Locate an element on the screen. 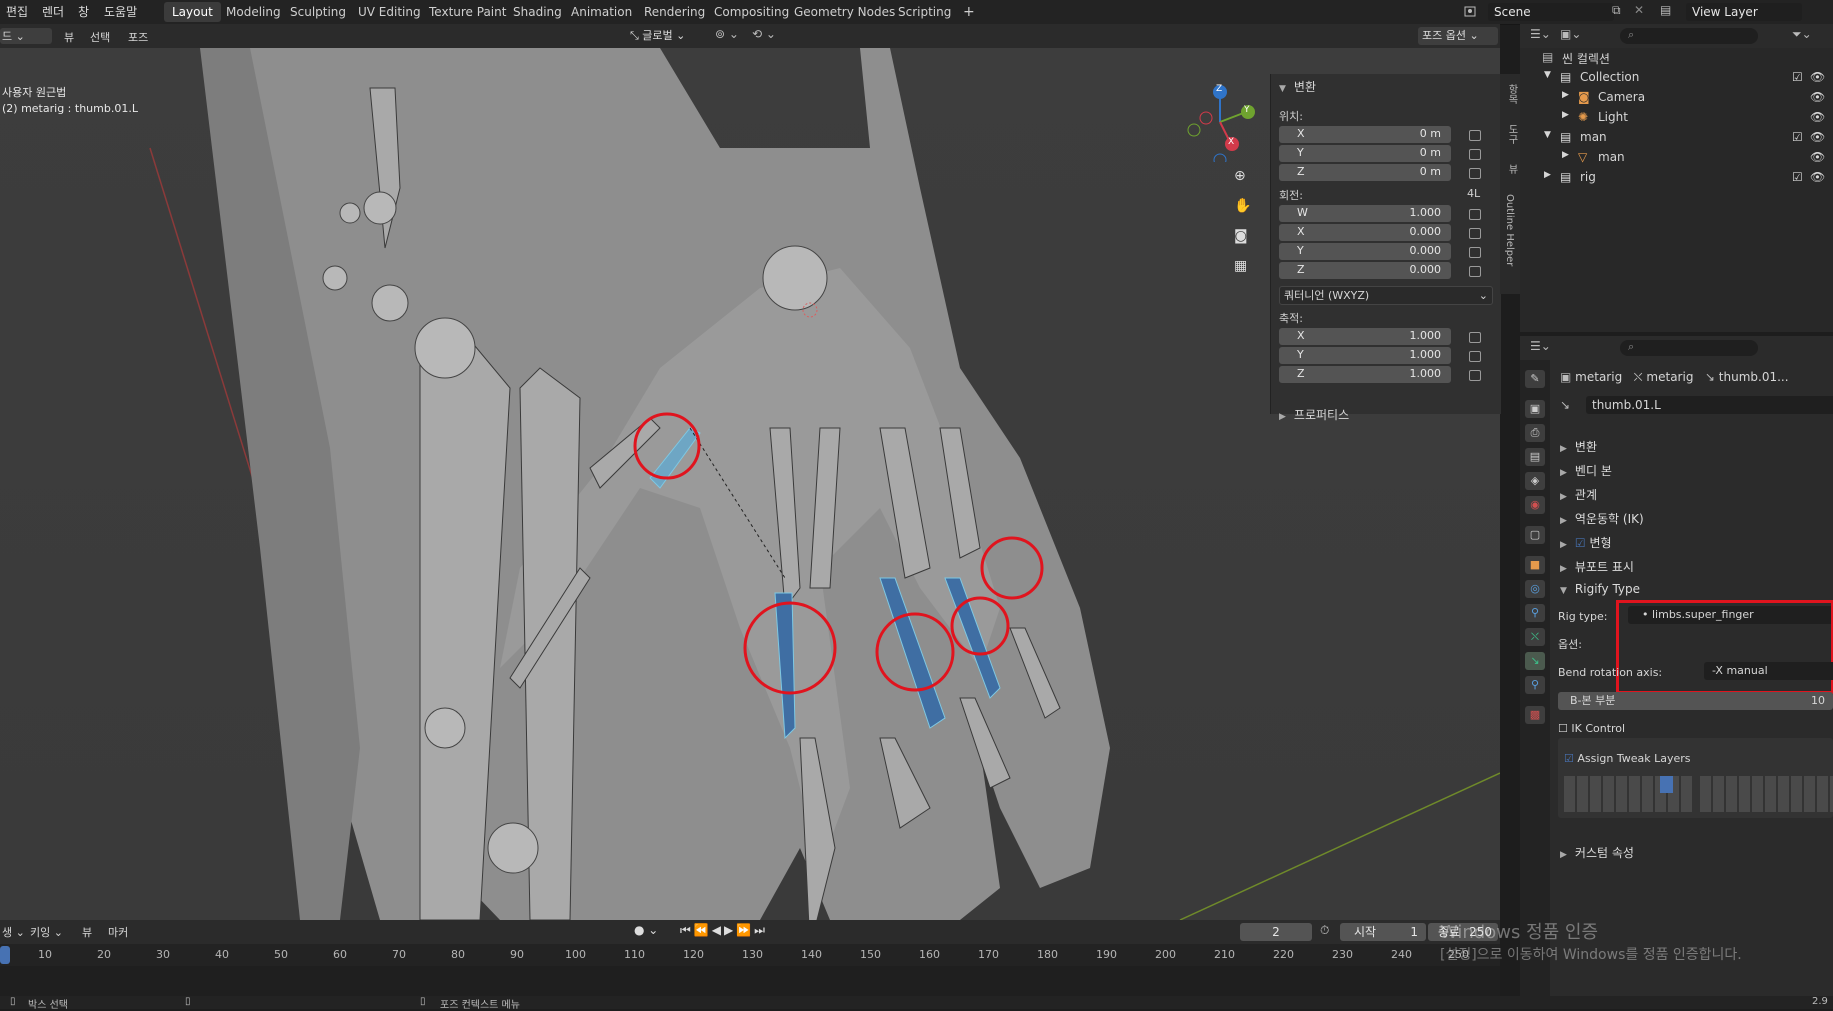 The image size is (1833, 1011). playback-menu: 생 ⌄ is located at coordinates (13, 932).